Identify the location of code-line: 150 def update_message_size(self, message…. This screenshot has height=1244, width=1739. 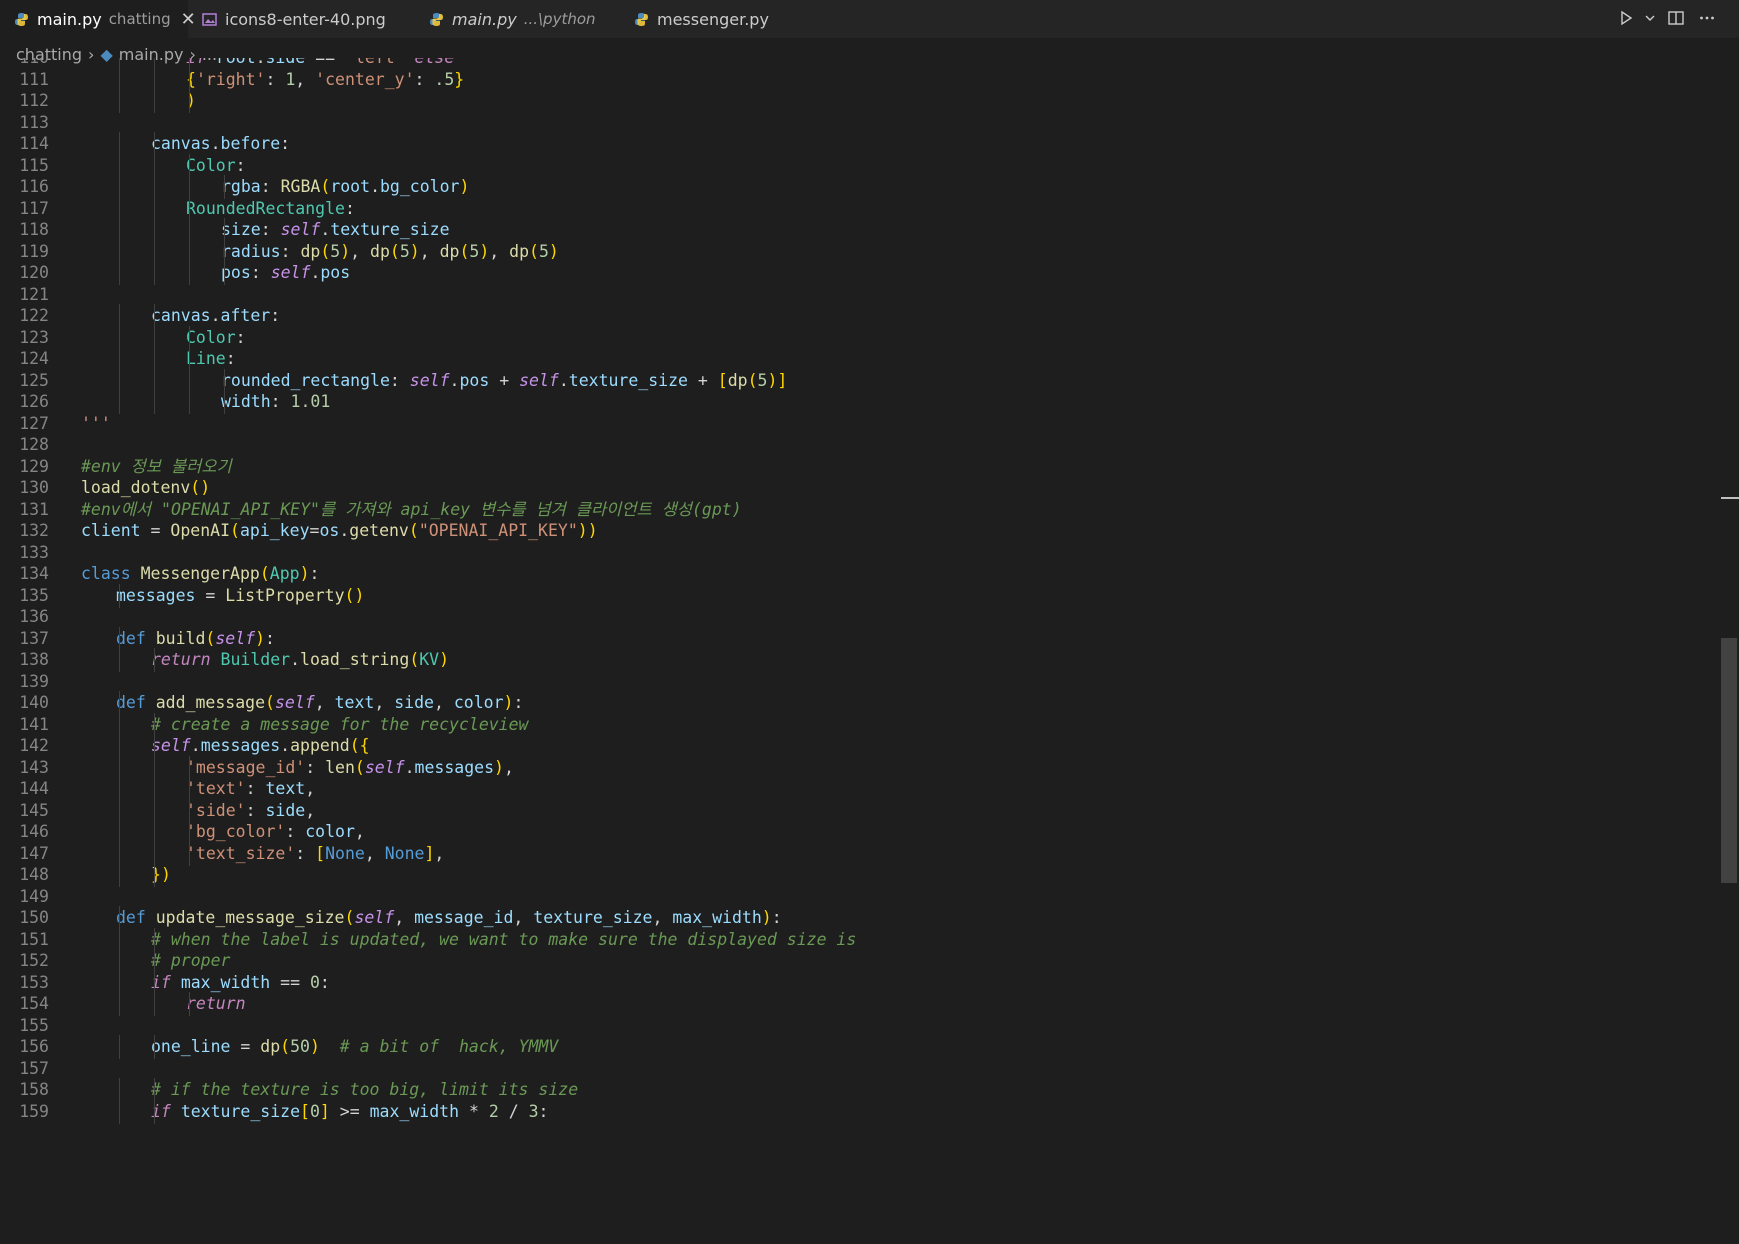
(860, 918).